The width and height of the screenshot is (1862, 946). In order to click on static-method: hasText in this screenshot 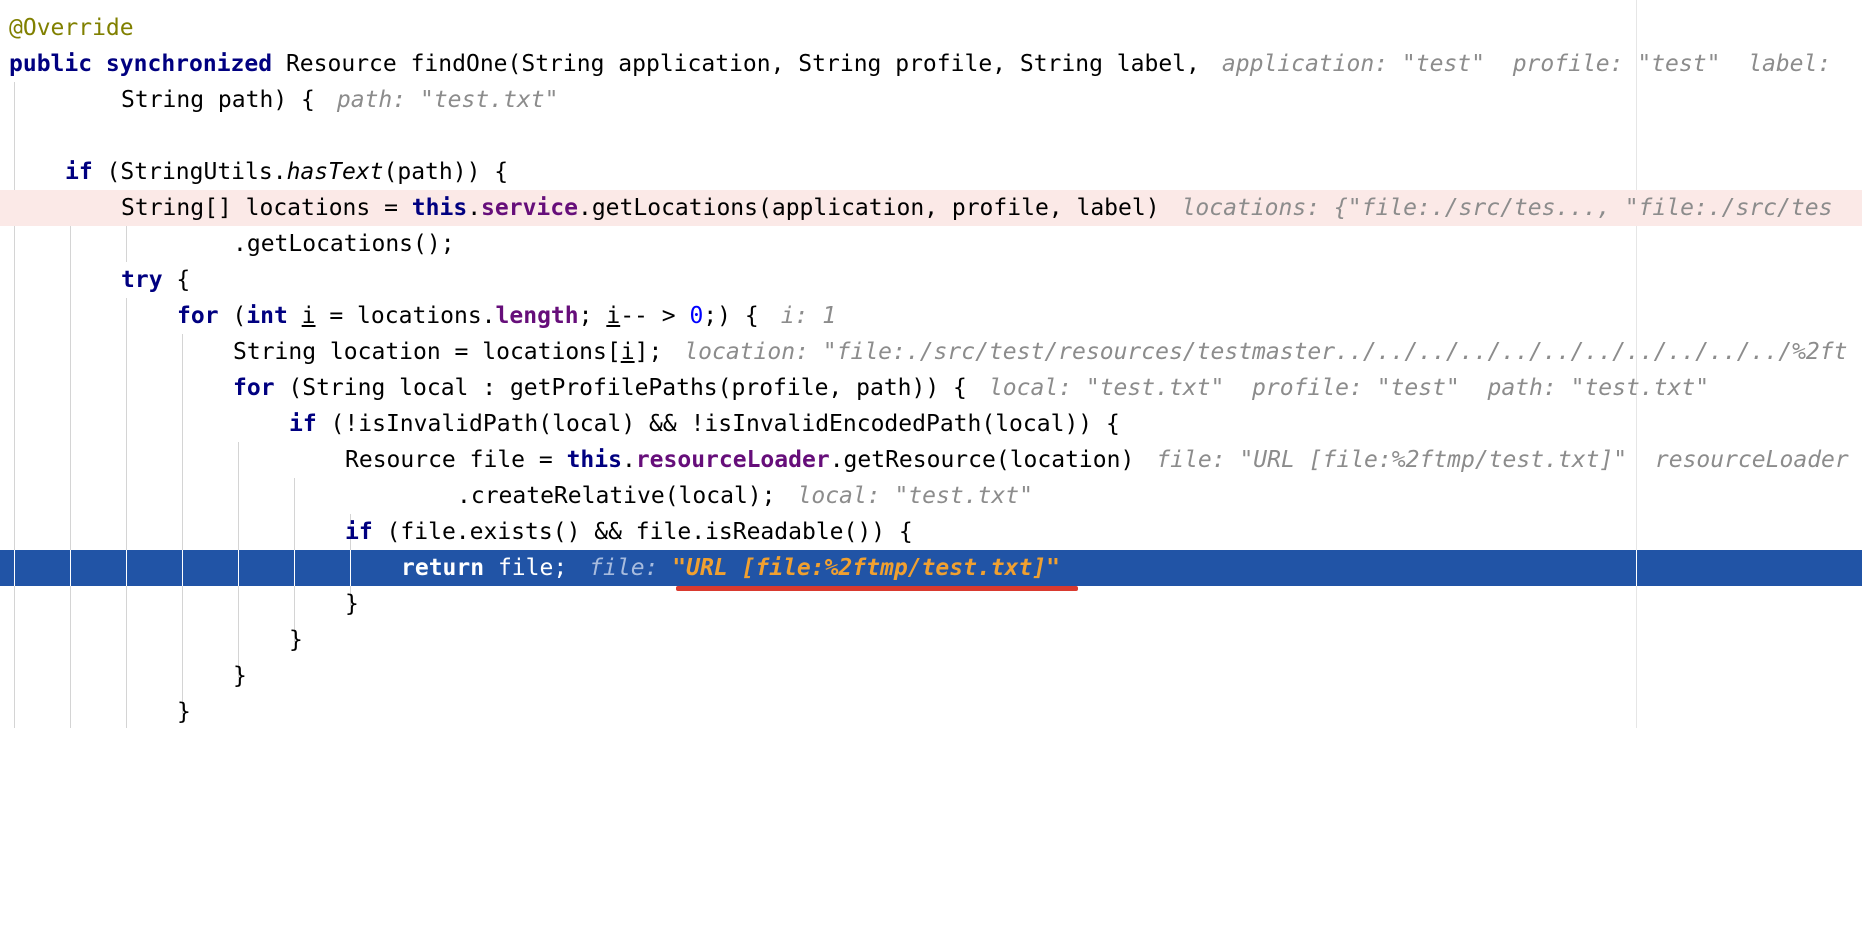, I will do `click(335, 172)`.